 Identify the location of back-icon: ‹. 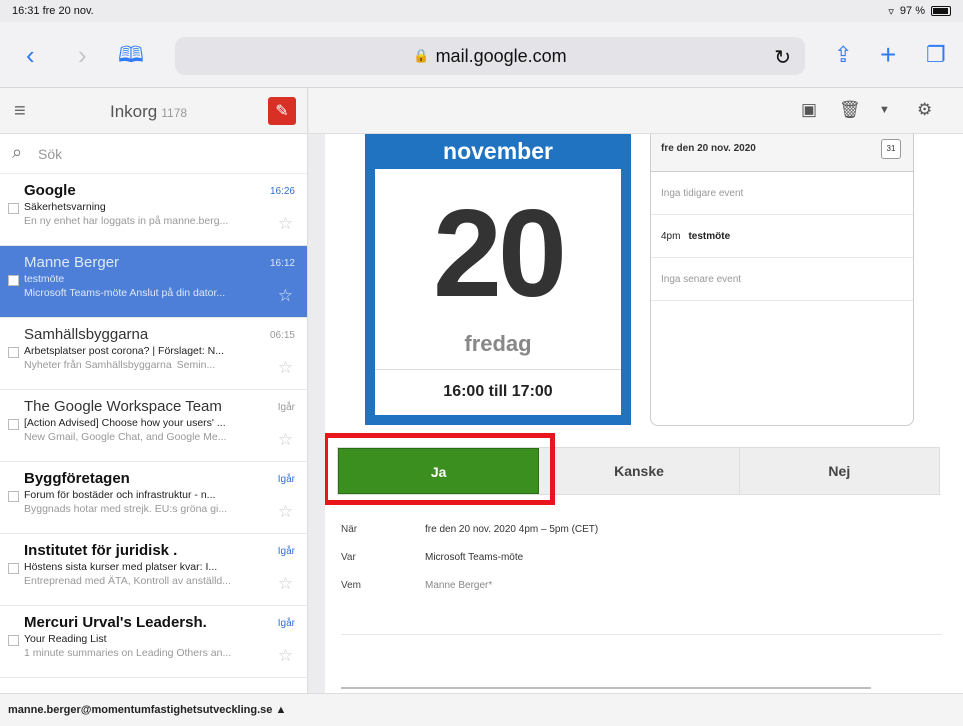
(30, 55).